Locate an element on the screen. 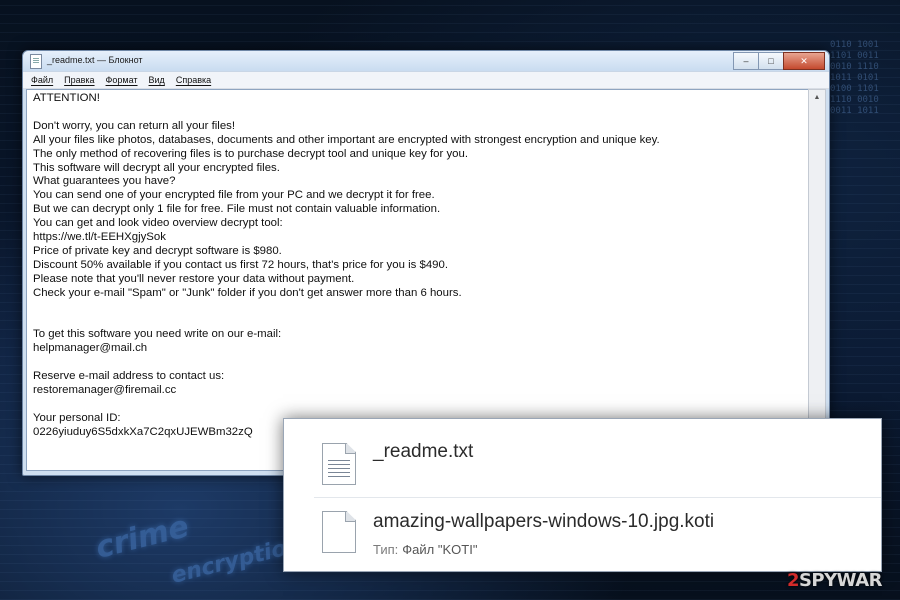  notepad-icon is located at coordinates (36, 61).